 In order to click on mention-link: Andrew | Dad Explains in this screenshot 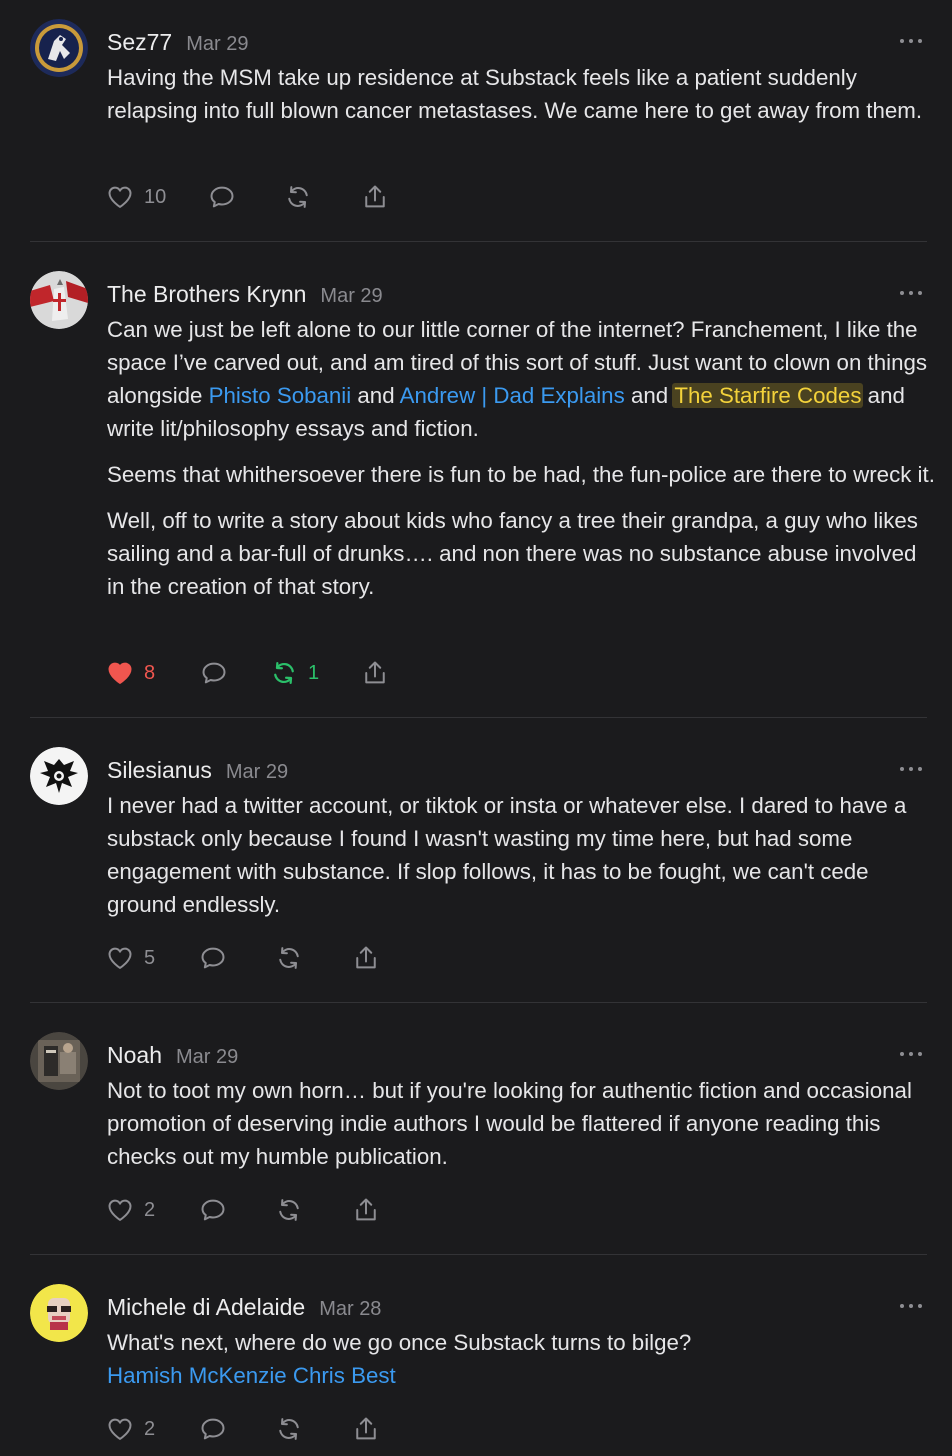, I will do `click(512, 395)`.